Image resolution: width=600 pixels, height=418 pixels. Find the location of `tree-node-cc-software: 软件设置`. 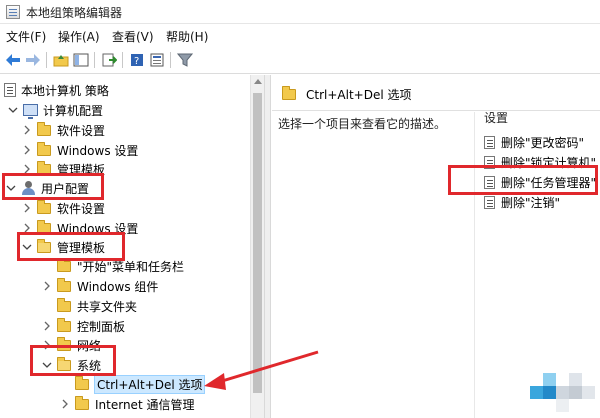

tree-node-cc-software: 软件设置 is located at coordinates (63, 130).